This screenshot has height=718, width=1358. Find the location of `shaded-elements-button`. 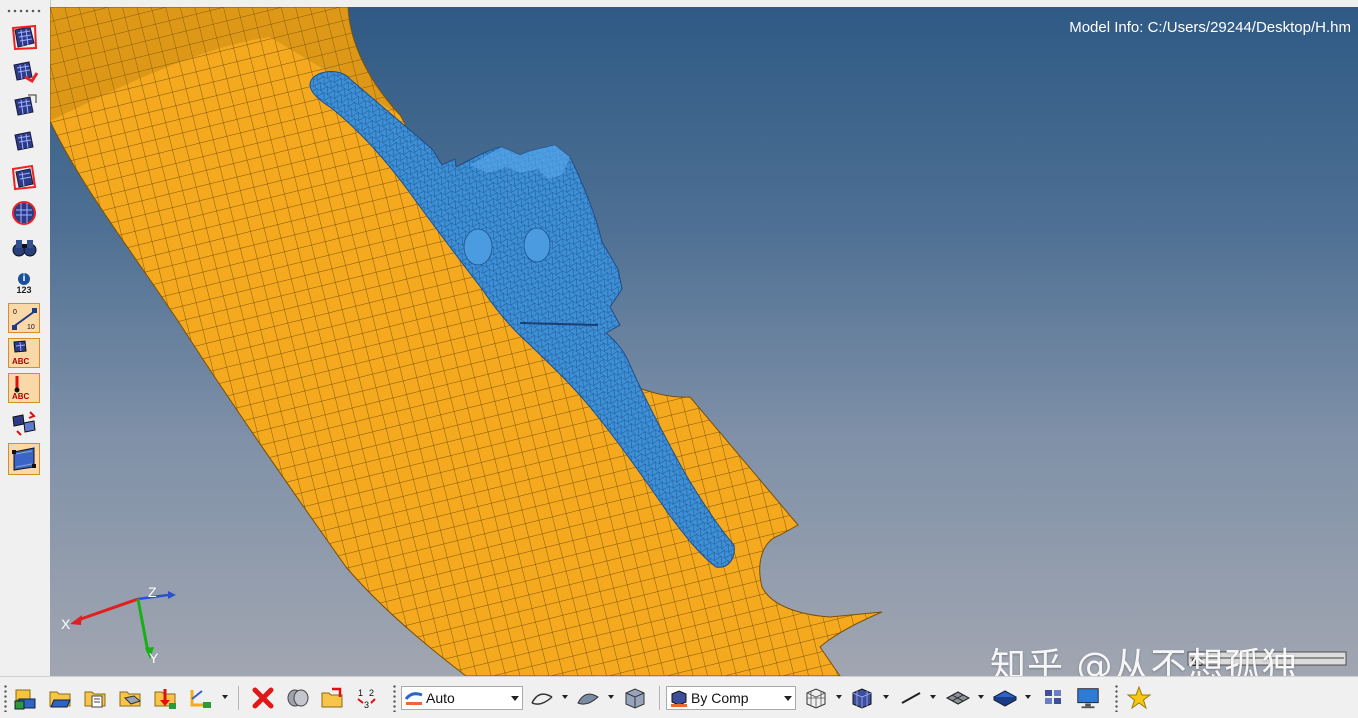

shaded-elements-button is located at coordinates (862, 698).